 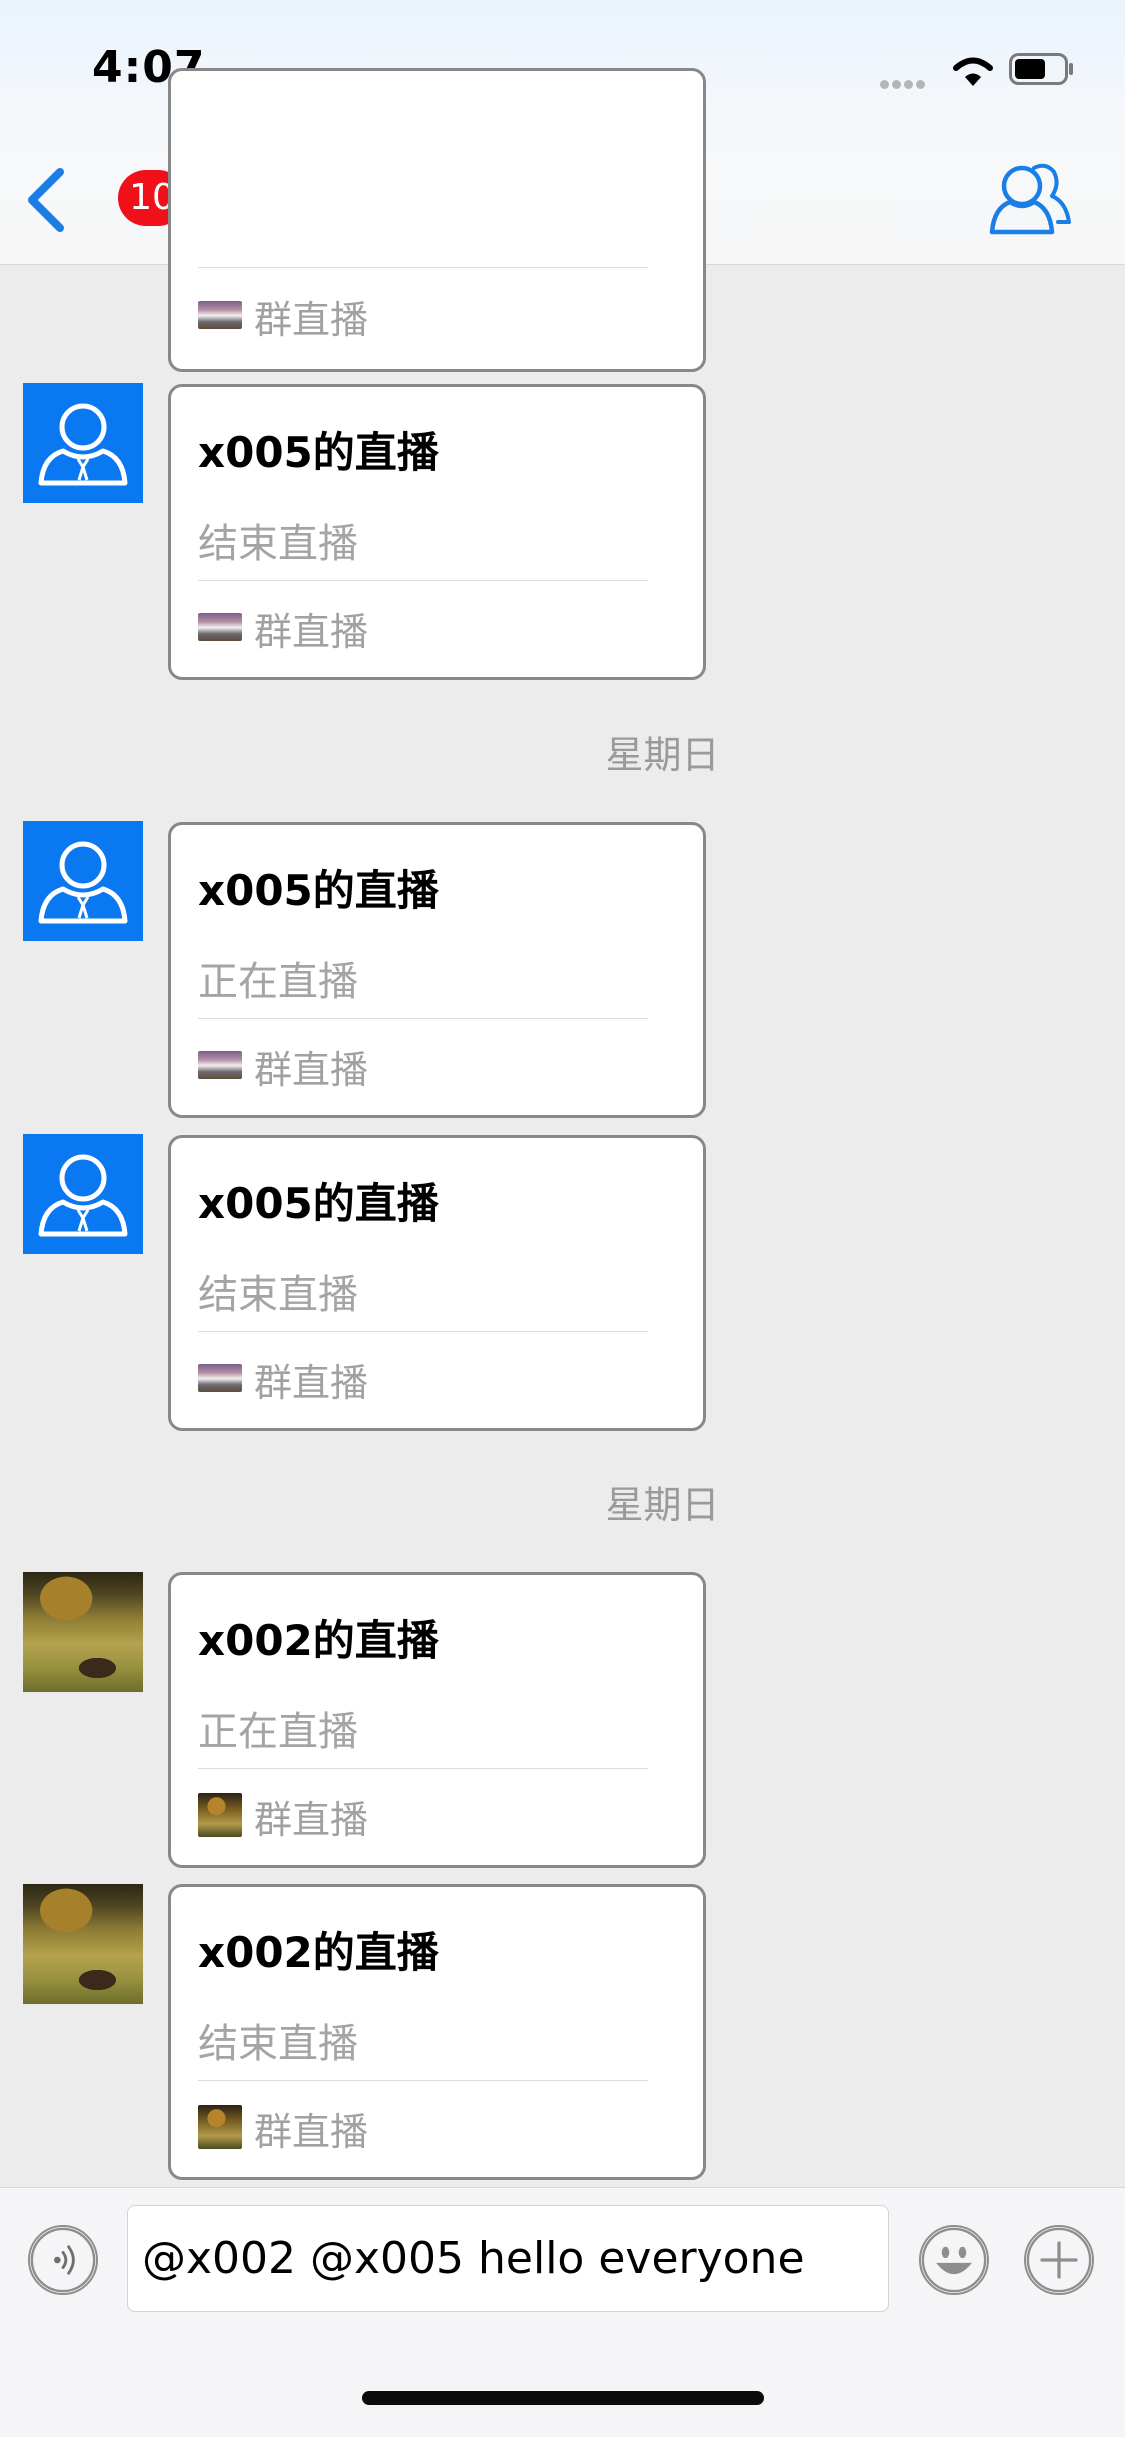 What do you see at coordinates (954, 2260) in the screenshot?
I see `emoji-button` at bounding box center [954, 2260].